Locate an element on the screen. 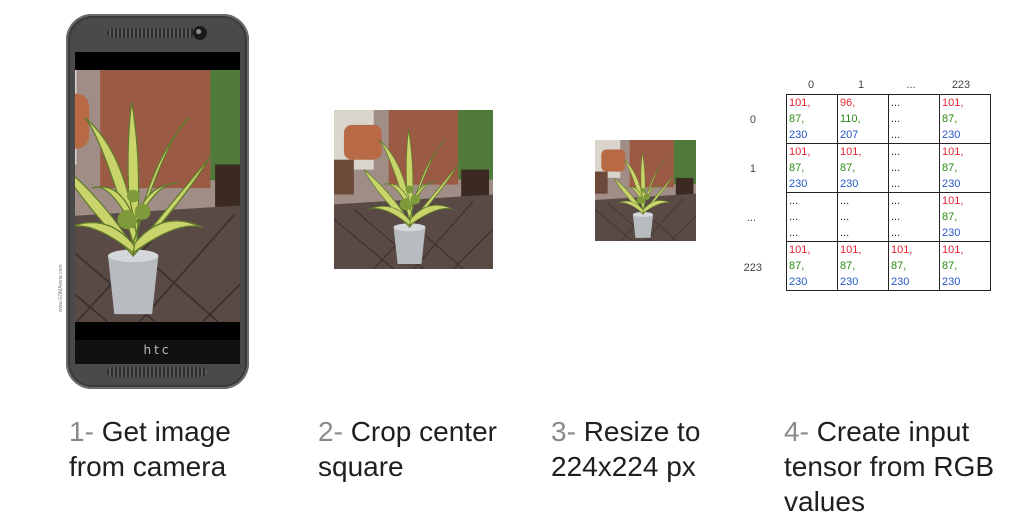 Image resolution: width=1024 pixels, height=531 pixels. tensor-row-header: 223 is located at coordinates (752, 268).